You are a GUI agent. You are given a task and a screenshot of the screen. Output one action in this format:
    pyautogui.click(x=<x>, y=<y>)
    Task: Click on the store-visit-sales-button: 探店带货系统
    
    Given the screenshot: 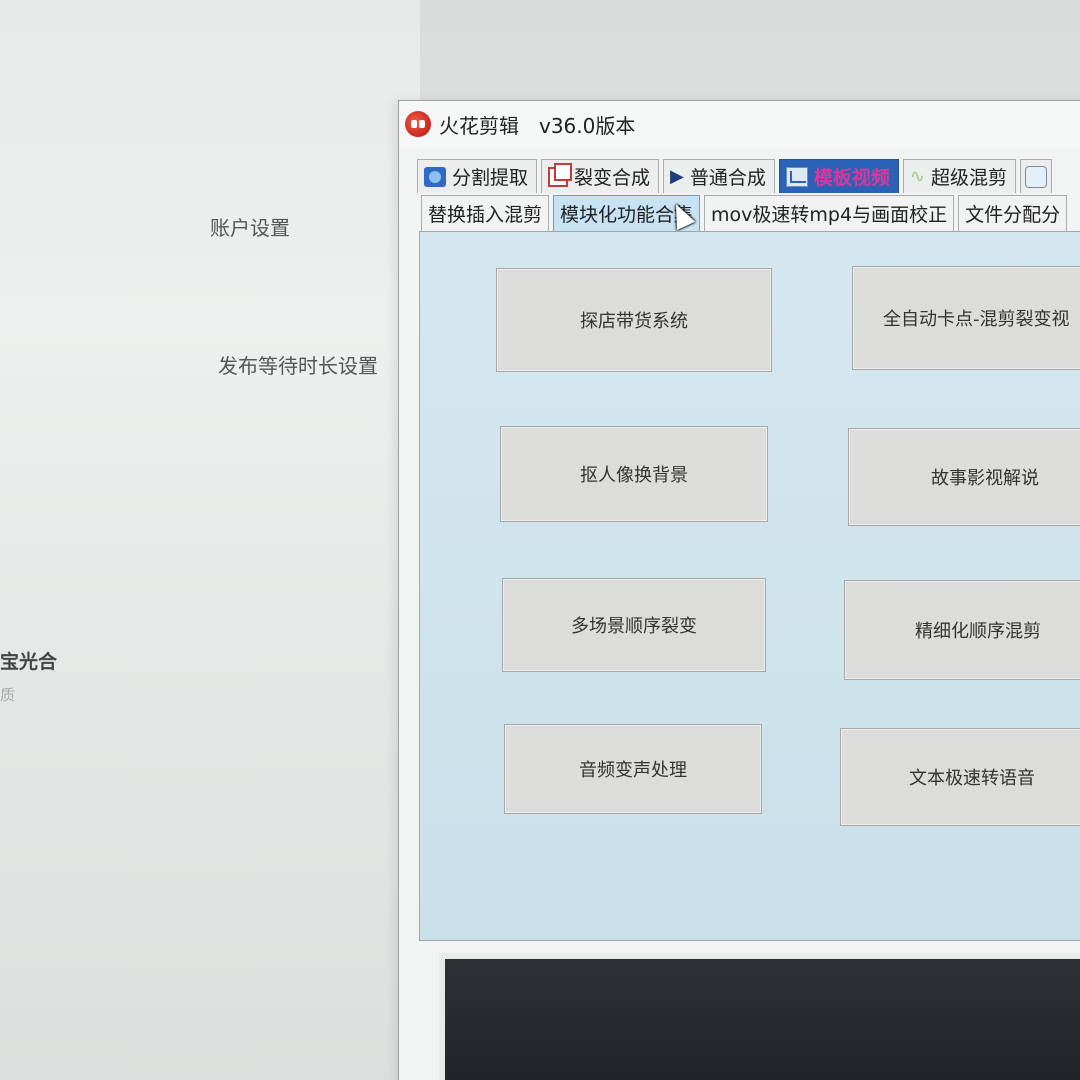 What is the action you would take?
    pyautogui.click(x=634, y=320)
    